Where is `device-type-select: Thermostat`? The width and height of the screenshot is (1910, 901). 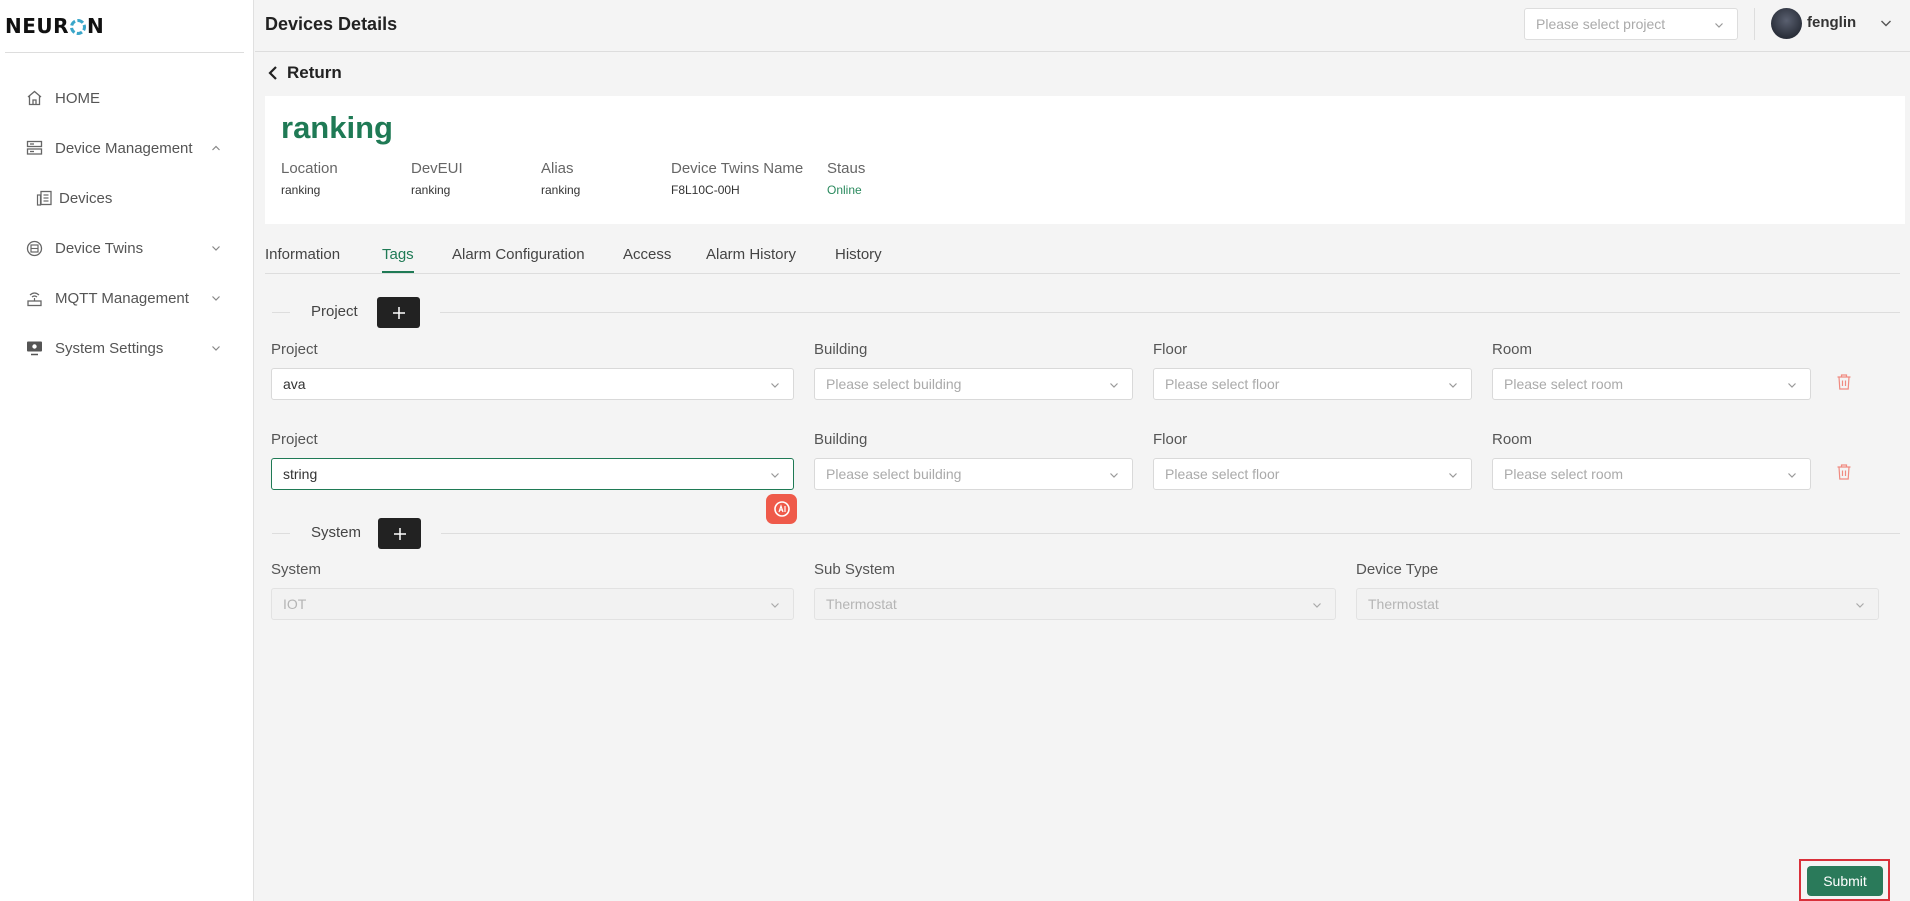
device-type-select: Thermostat is located at coordinates (1617, 604).